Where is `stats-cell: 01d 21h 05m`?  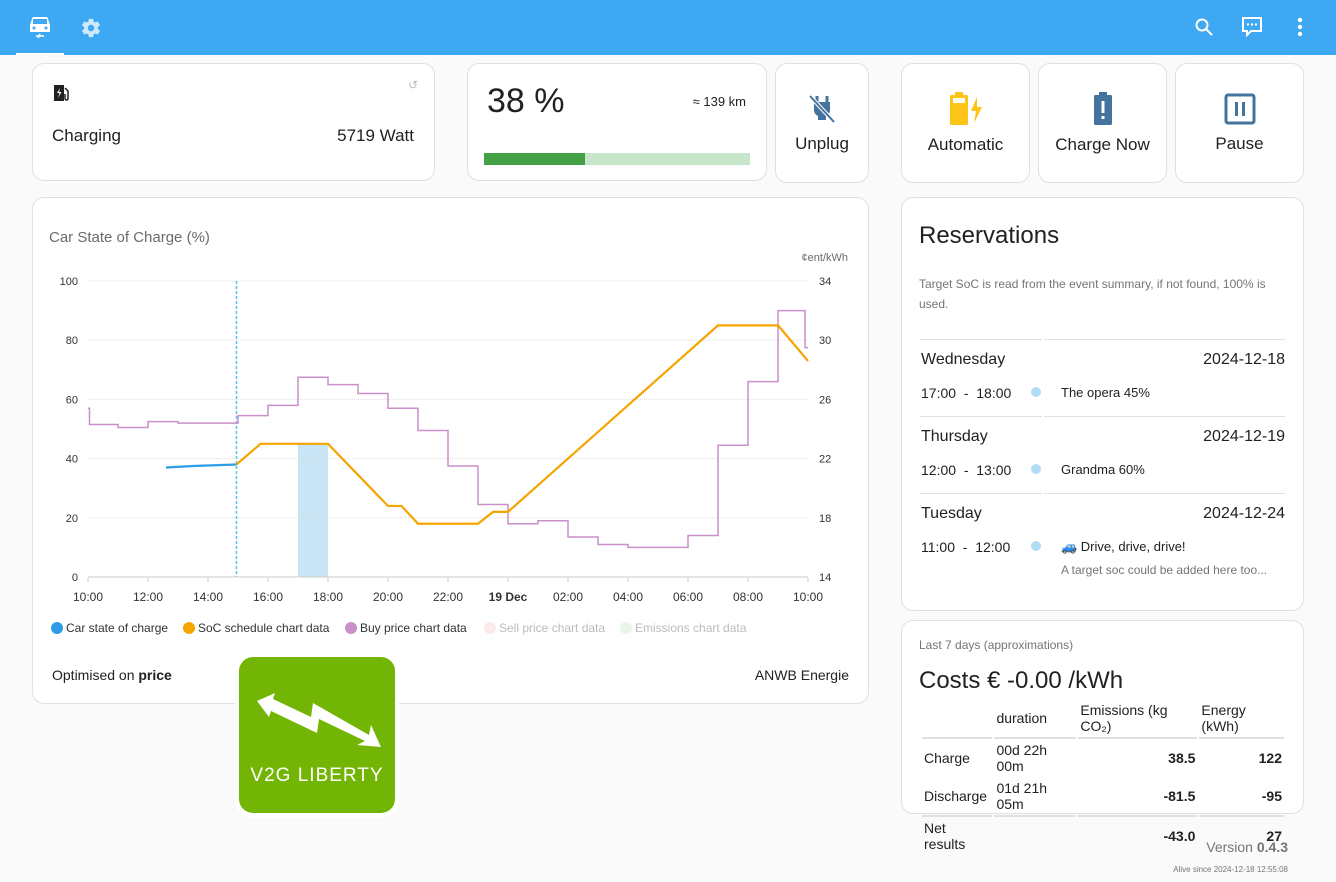 stats-cell: 01d 21h 05m is located at coordinates (1035, 797).